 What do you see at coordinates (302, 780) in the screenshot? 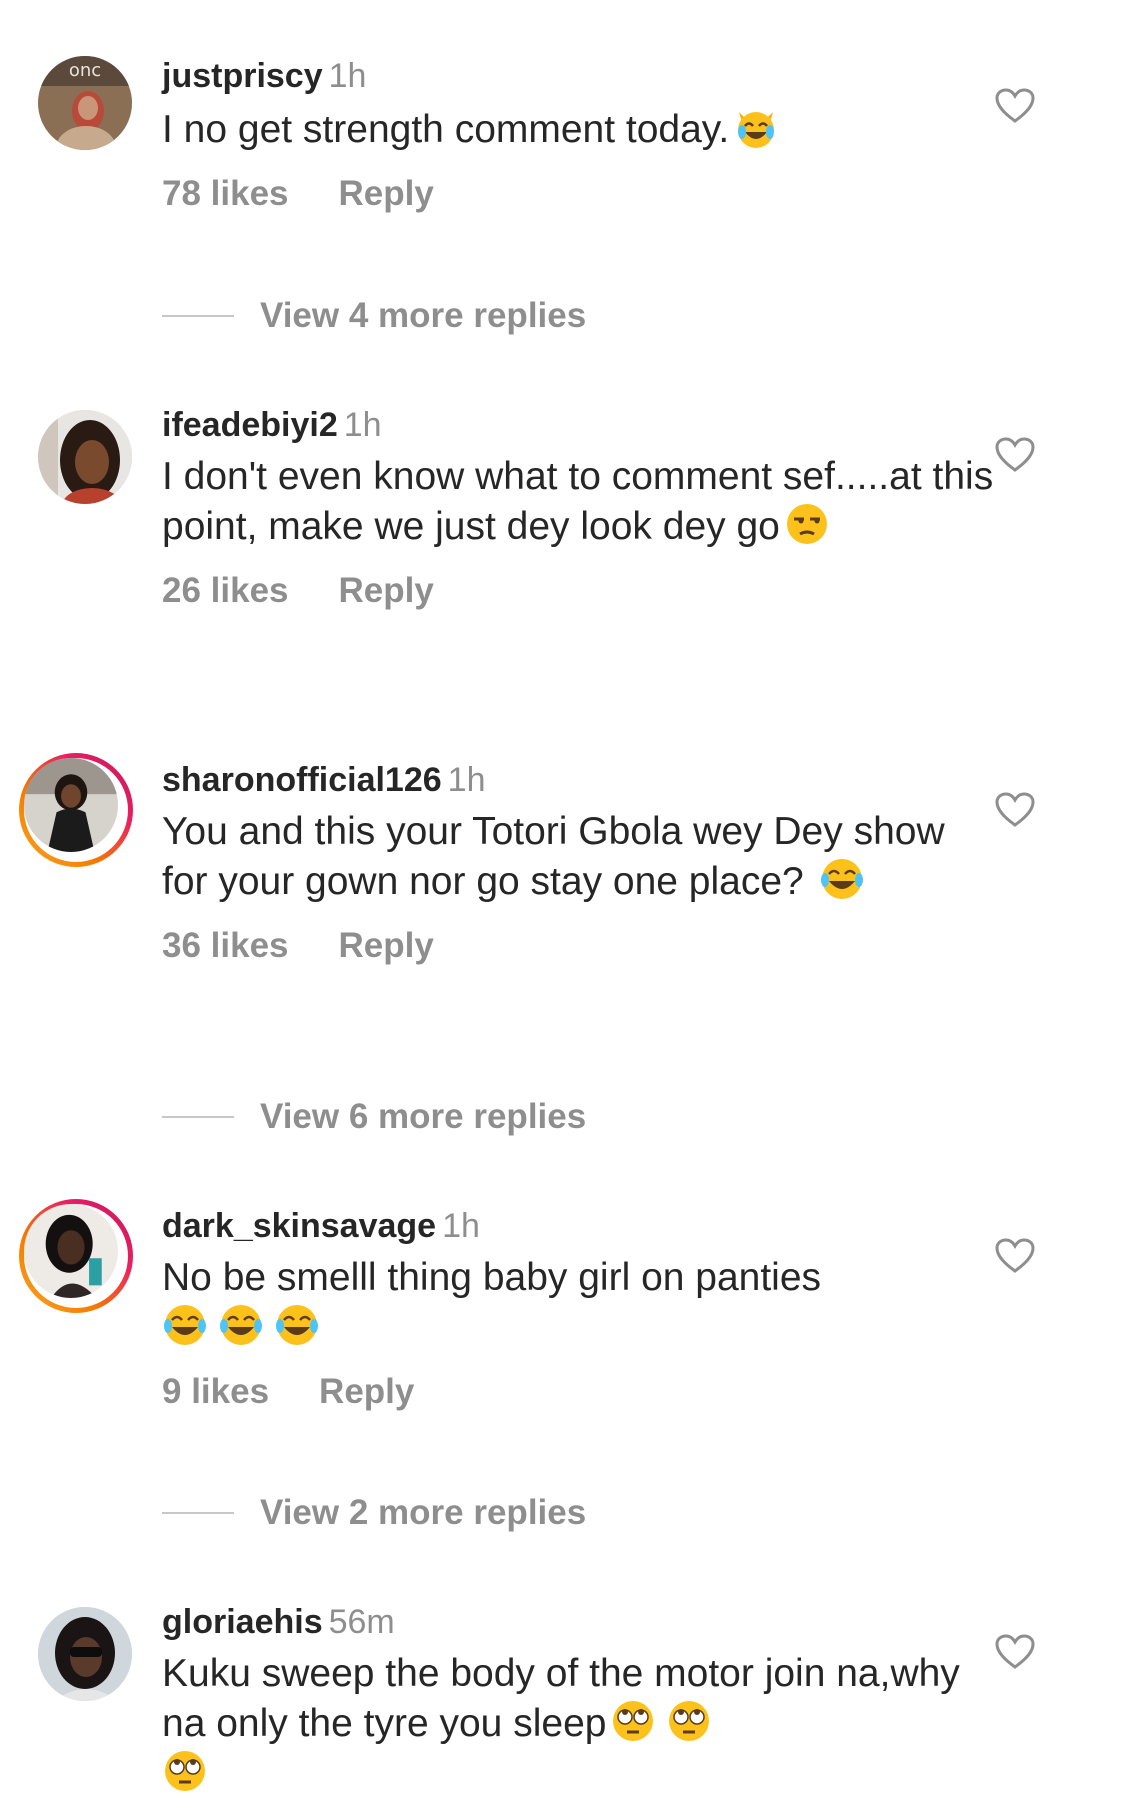
I see `comment-username: sharonofficial126` at bounding box center [302, 780].